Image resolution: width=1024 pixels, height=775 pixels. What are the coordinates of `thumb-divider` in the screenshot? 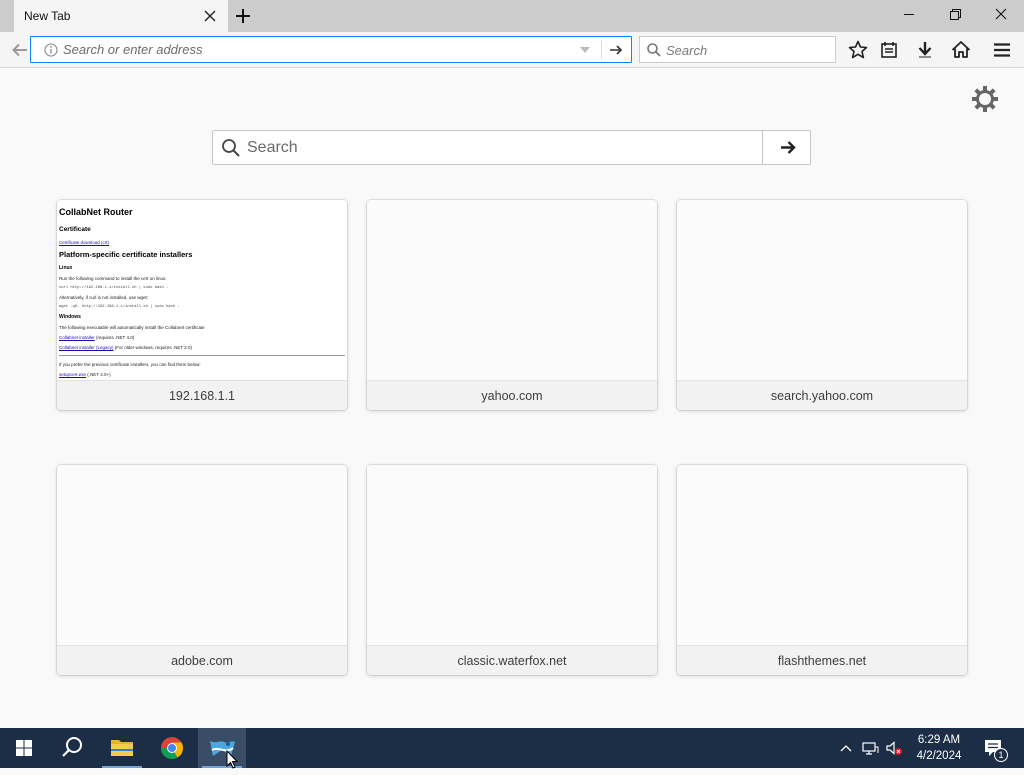 It's located at (202, 355).